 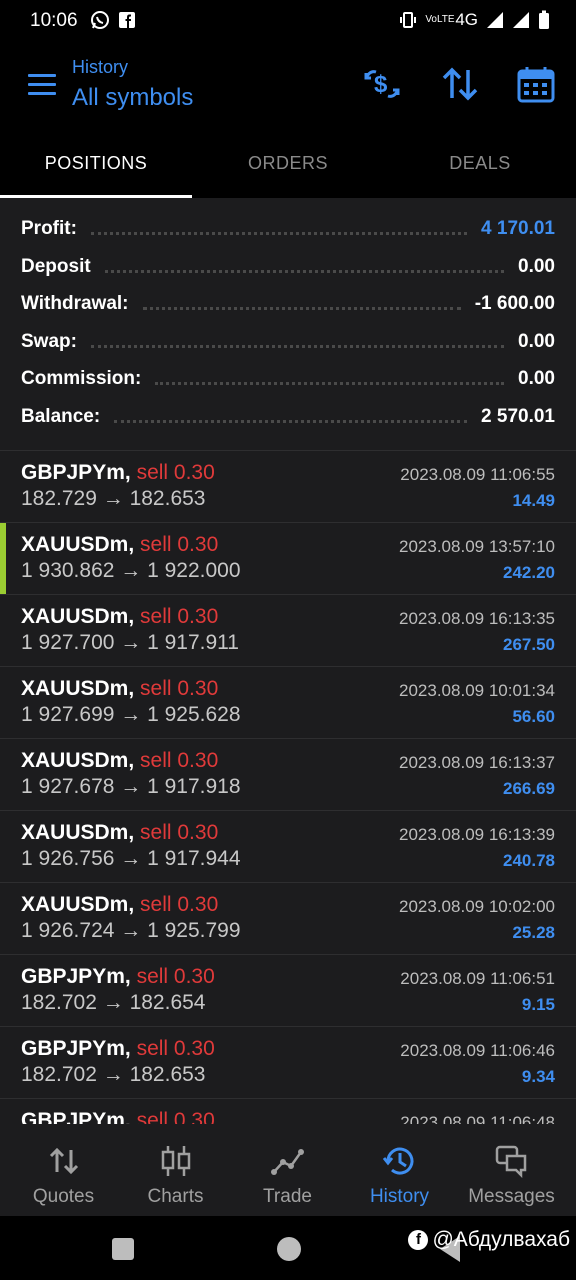 What do you see at coordinates (42, 85) in the screenshot?
I see `menu-icon` at bounding box center [42, 85].